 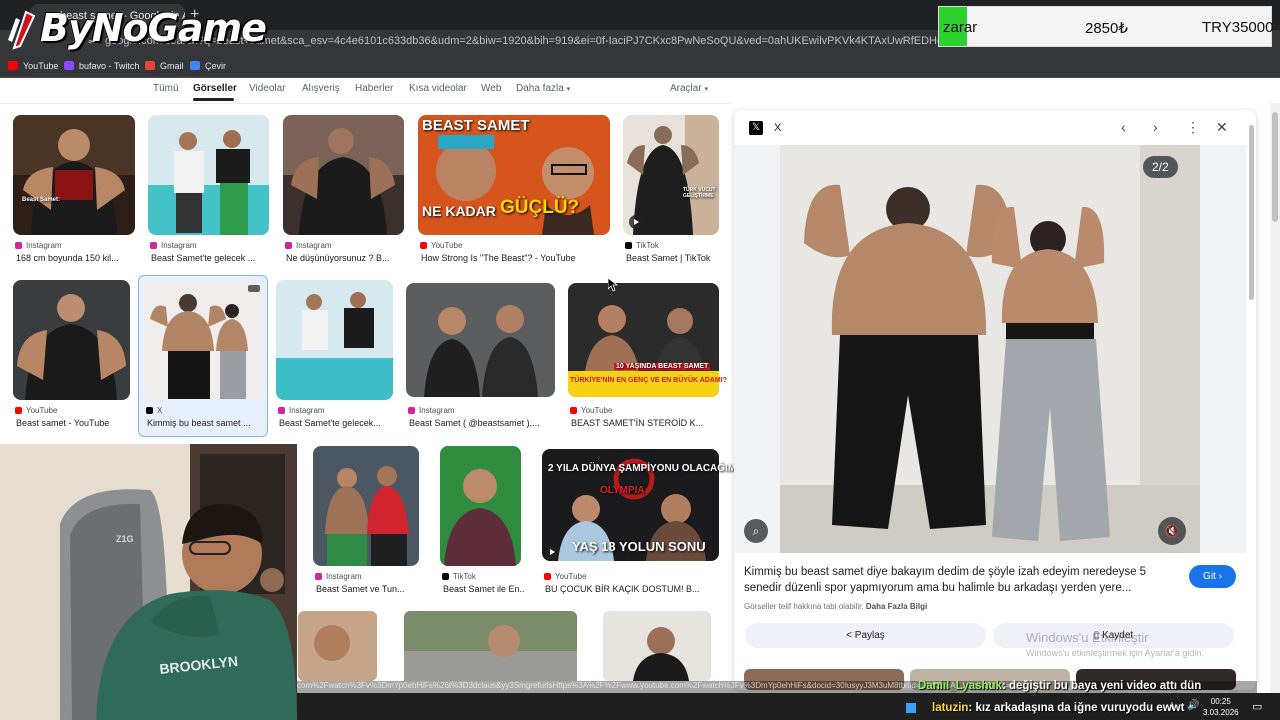 What do you see at coordinates (41, 66) in the screenshot?
I see `bookmark-label: YouTube` at bounding box center [41, 66].